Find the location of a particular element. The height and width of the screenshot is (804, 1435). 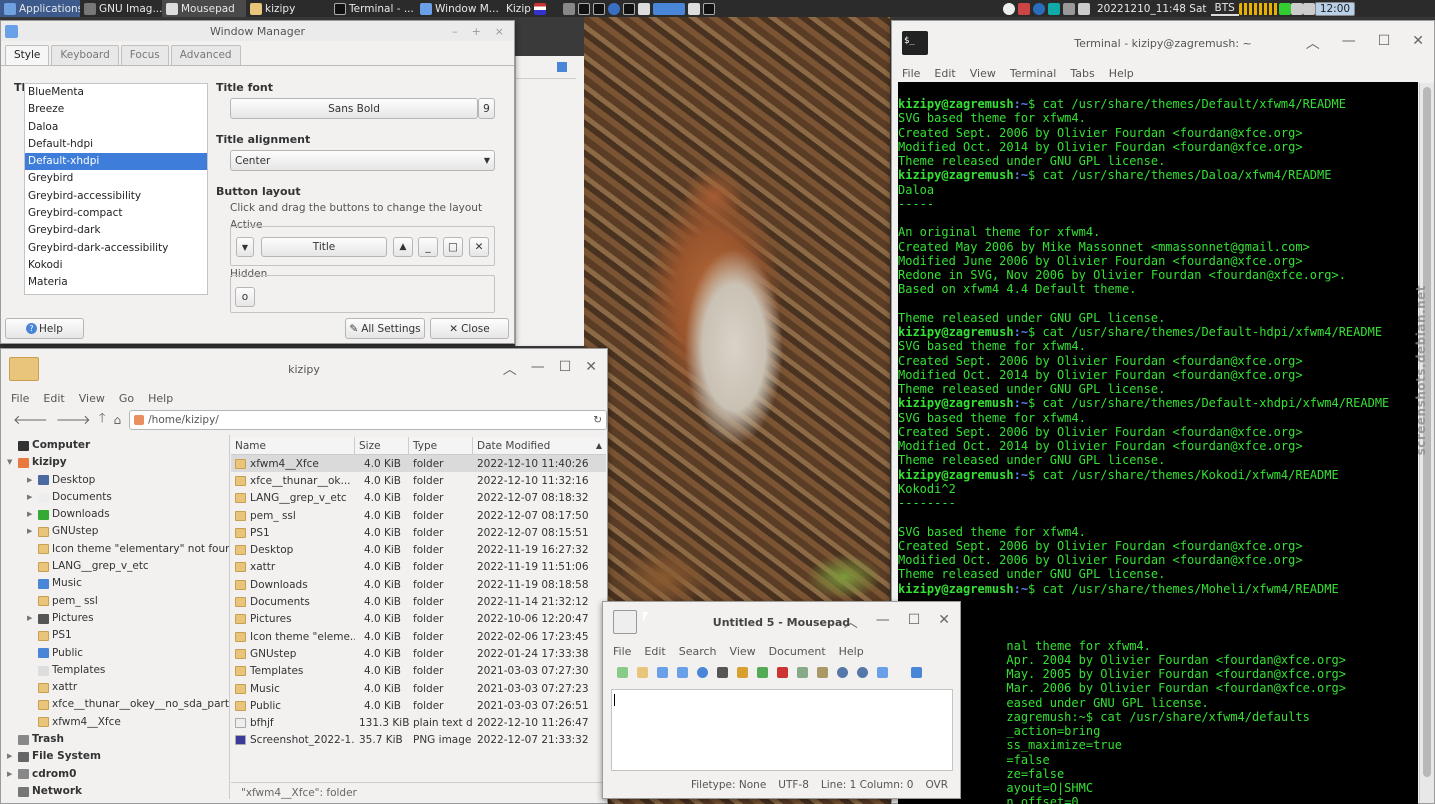

title-font-size: 9 is located at coordinates (486, 108).